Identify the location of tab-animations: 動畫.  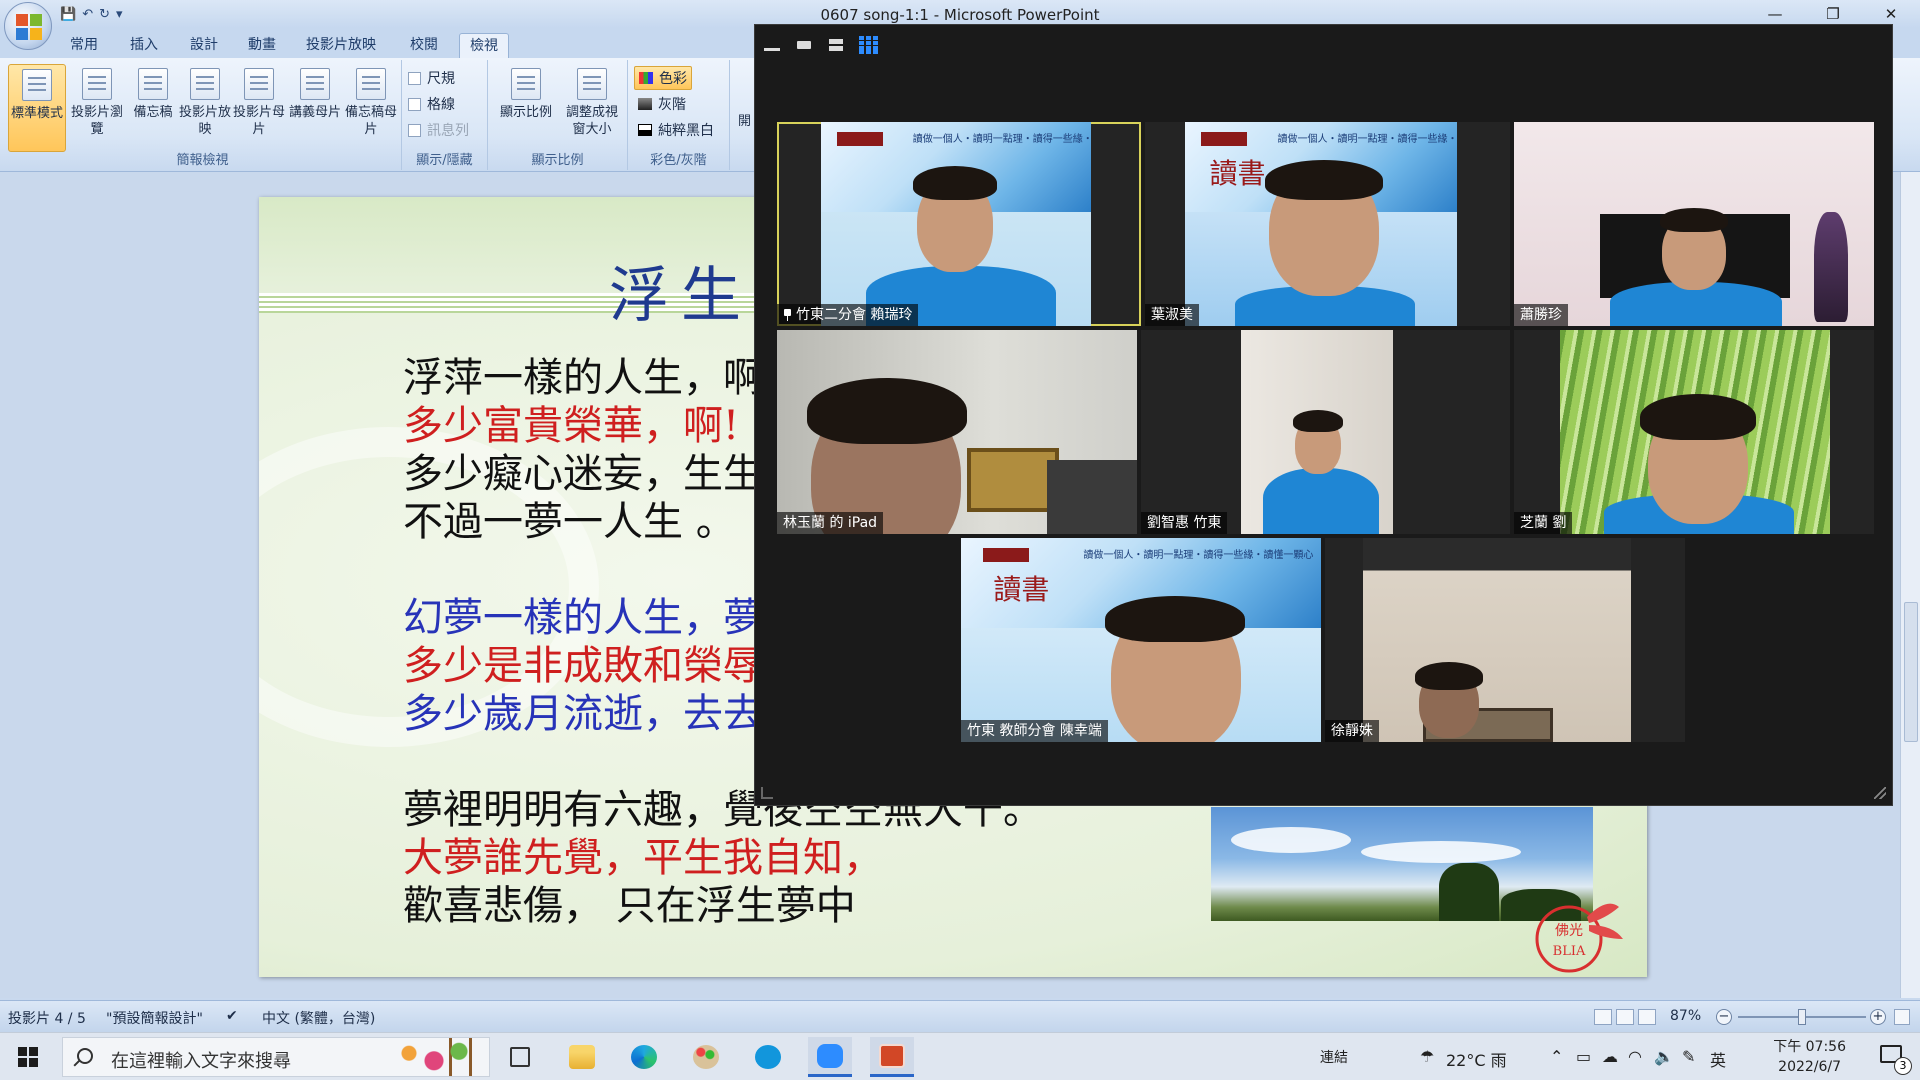
(262, 45).